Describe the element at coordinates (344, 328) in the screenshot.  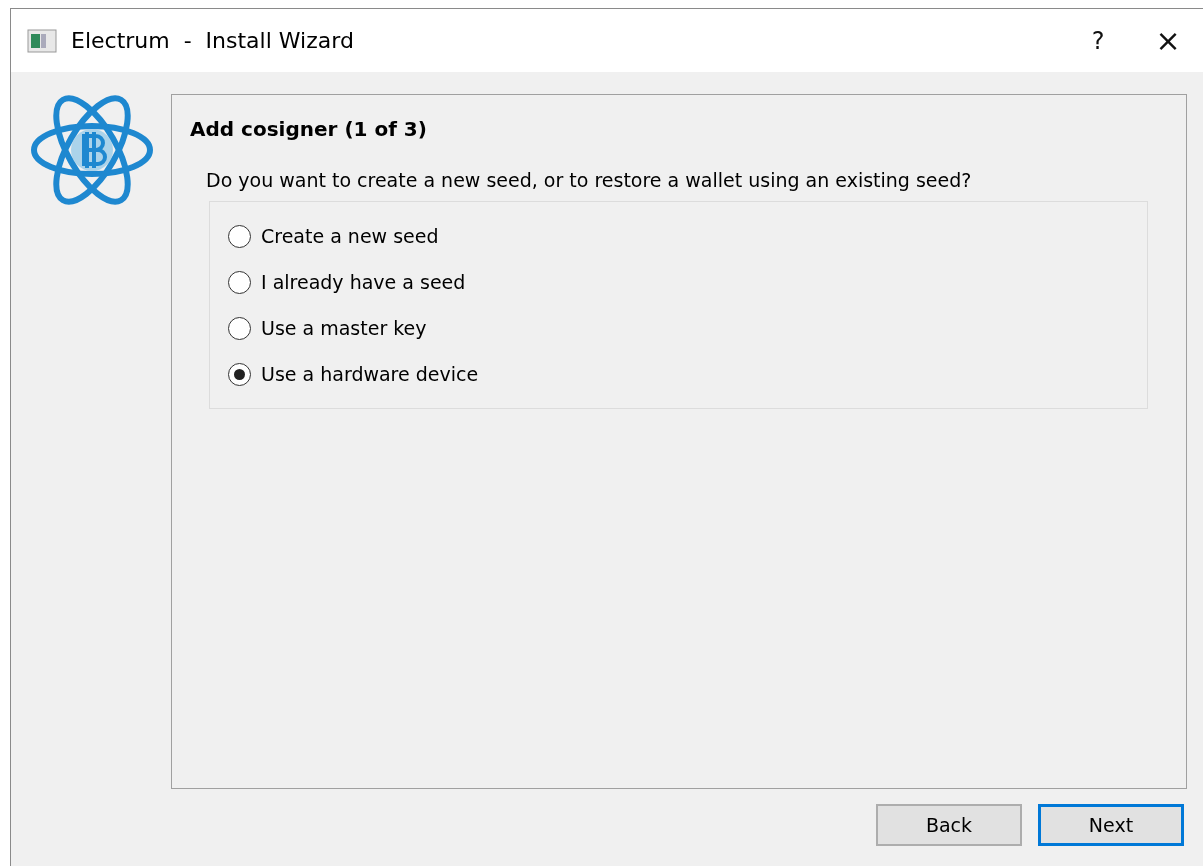
I see `option-label: Use a master key` at that location.